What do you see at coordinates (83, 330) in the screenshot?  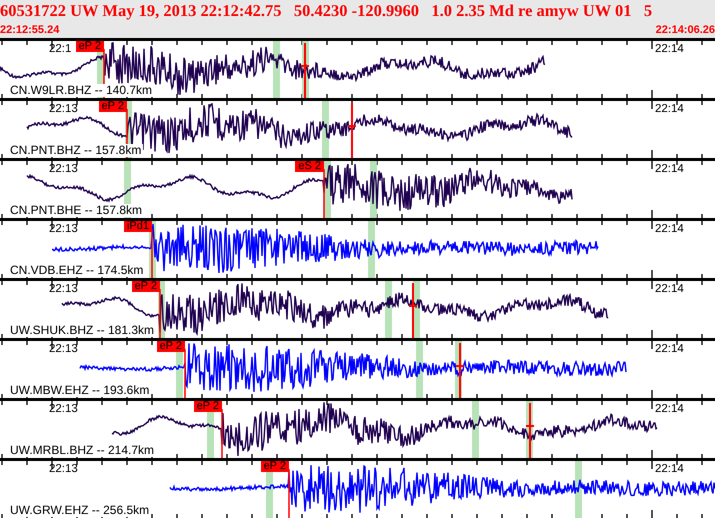 I see `channel-label: UW.SHUK.BHZ -- 181.3km` at bounding box center [83, 330].